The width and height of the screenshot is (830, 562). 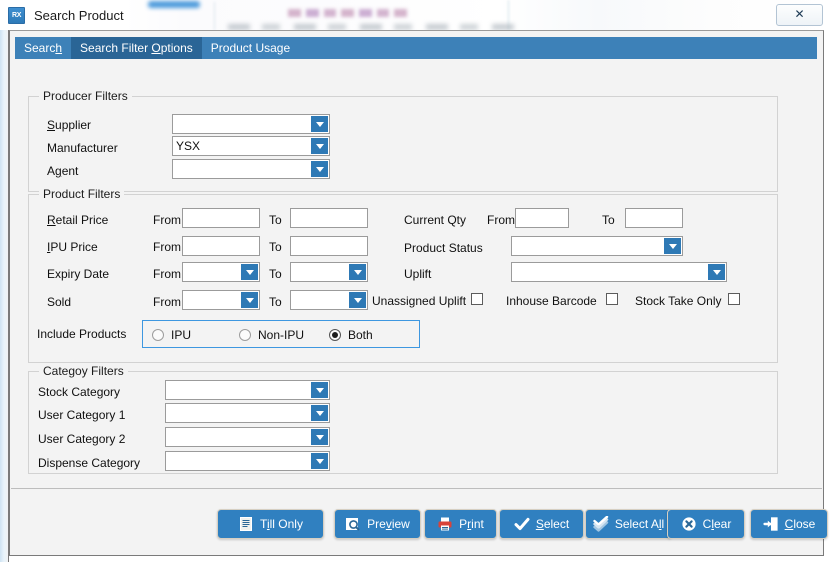 What do you see at coordinates (612, 299) in the screenshot?
I see `inhouse-barcode-checkbox` at bounding box center [612, 299].